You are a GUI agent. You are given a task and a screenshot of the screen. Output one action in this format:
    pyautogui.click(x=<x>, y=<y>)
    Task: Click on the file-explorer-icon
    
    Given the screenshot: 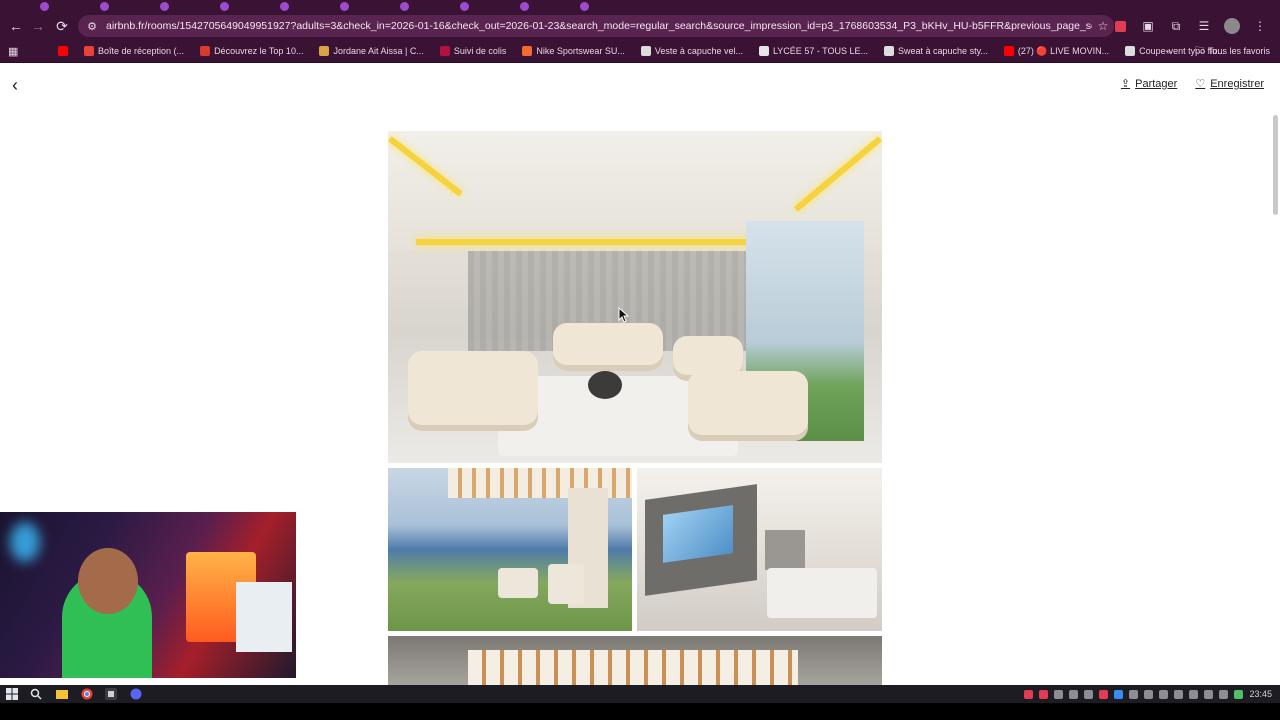 What is the action you would take?
    pyautogui.click(x=62, y=694)
    